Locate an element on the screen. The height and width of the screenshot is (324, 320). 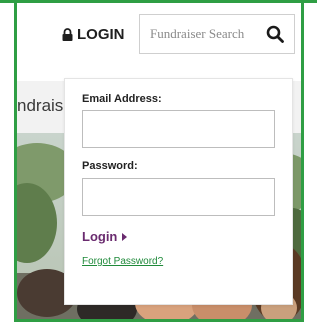
login-submit-button: Login is located at coordinates (105, 236).